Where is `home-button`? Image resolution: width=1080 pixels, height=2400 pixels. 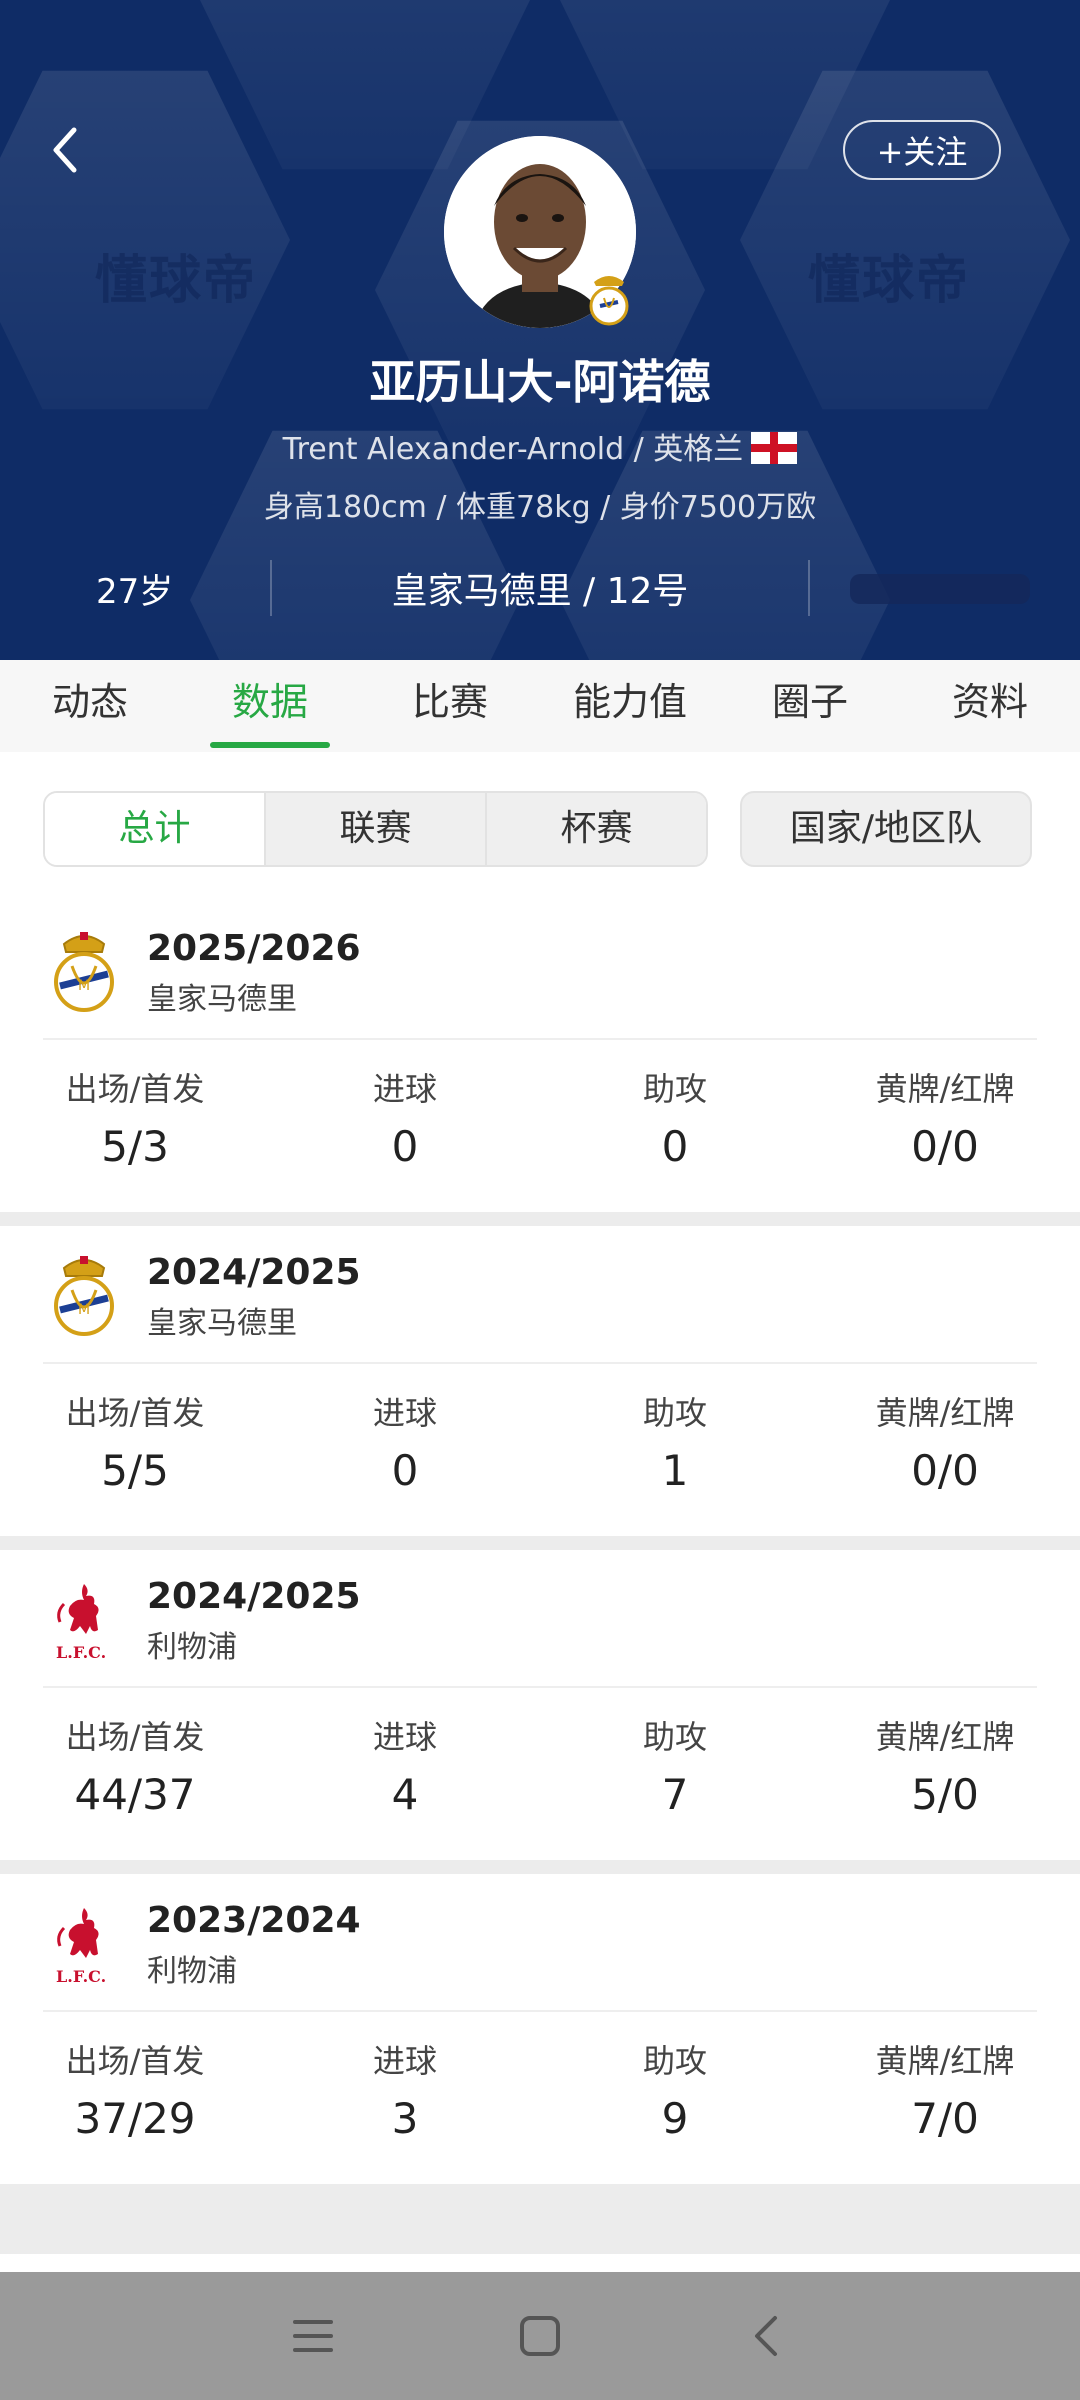 home-button is located at coordinates (540, 2336).